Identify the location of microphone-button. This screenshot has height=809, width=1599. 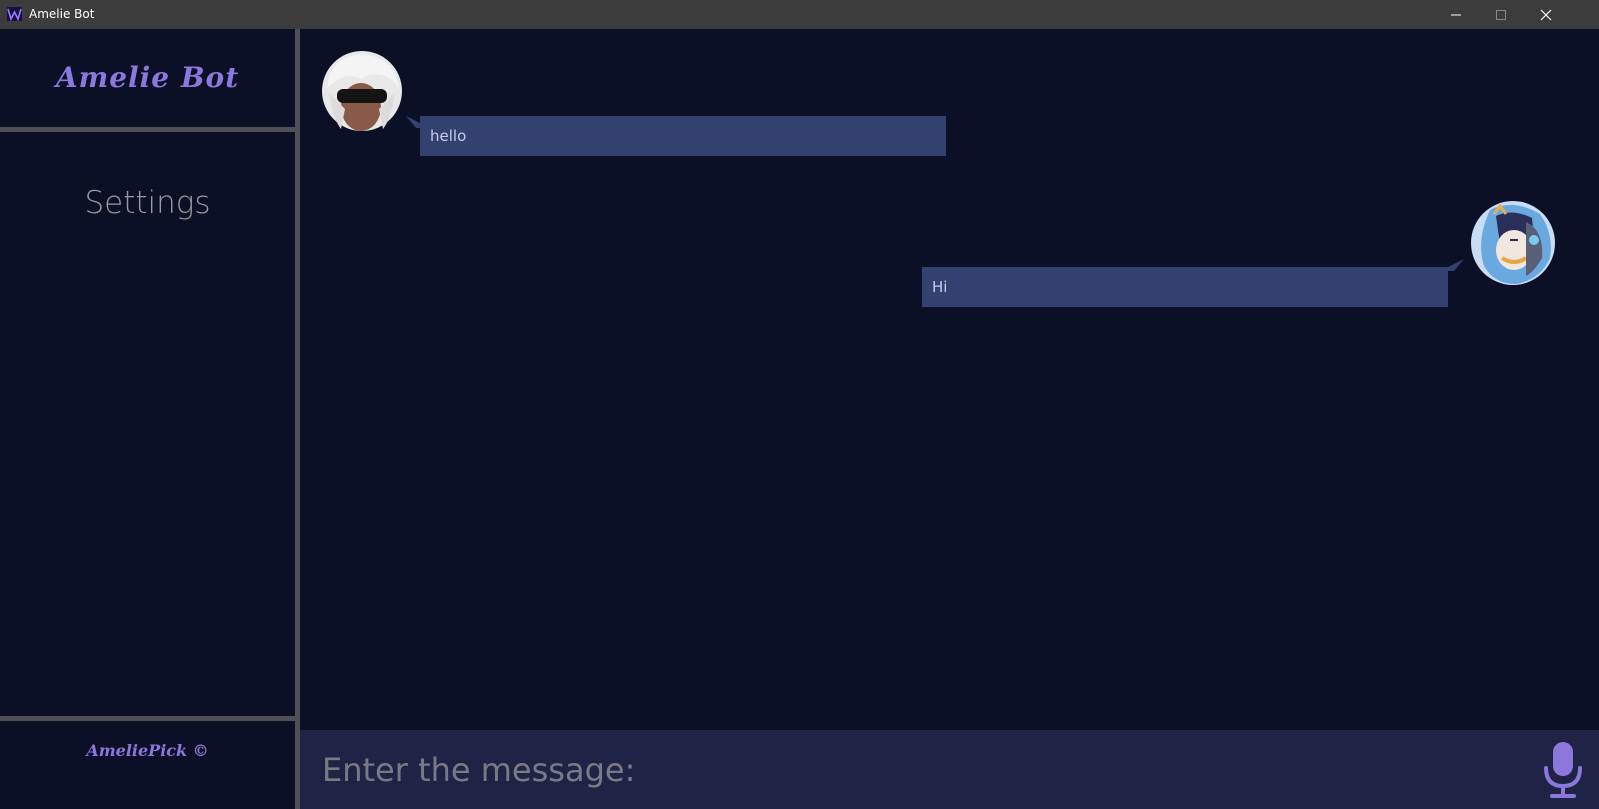
(1563, 770).